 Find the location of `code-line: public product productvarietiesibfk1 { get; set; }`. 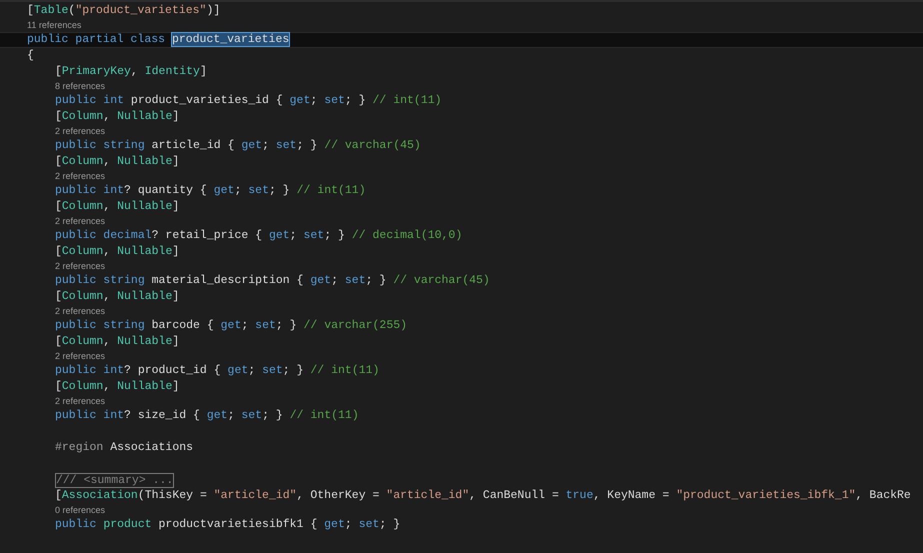

code-line: public product productvarietiesibfk1 { get; set; } is located at coordinates (227, 525).